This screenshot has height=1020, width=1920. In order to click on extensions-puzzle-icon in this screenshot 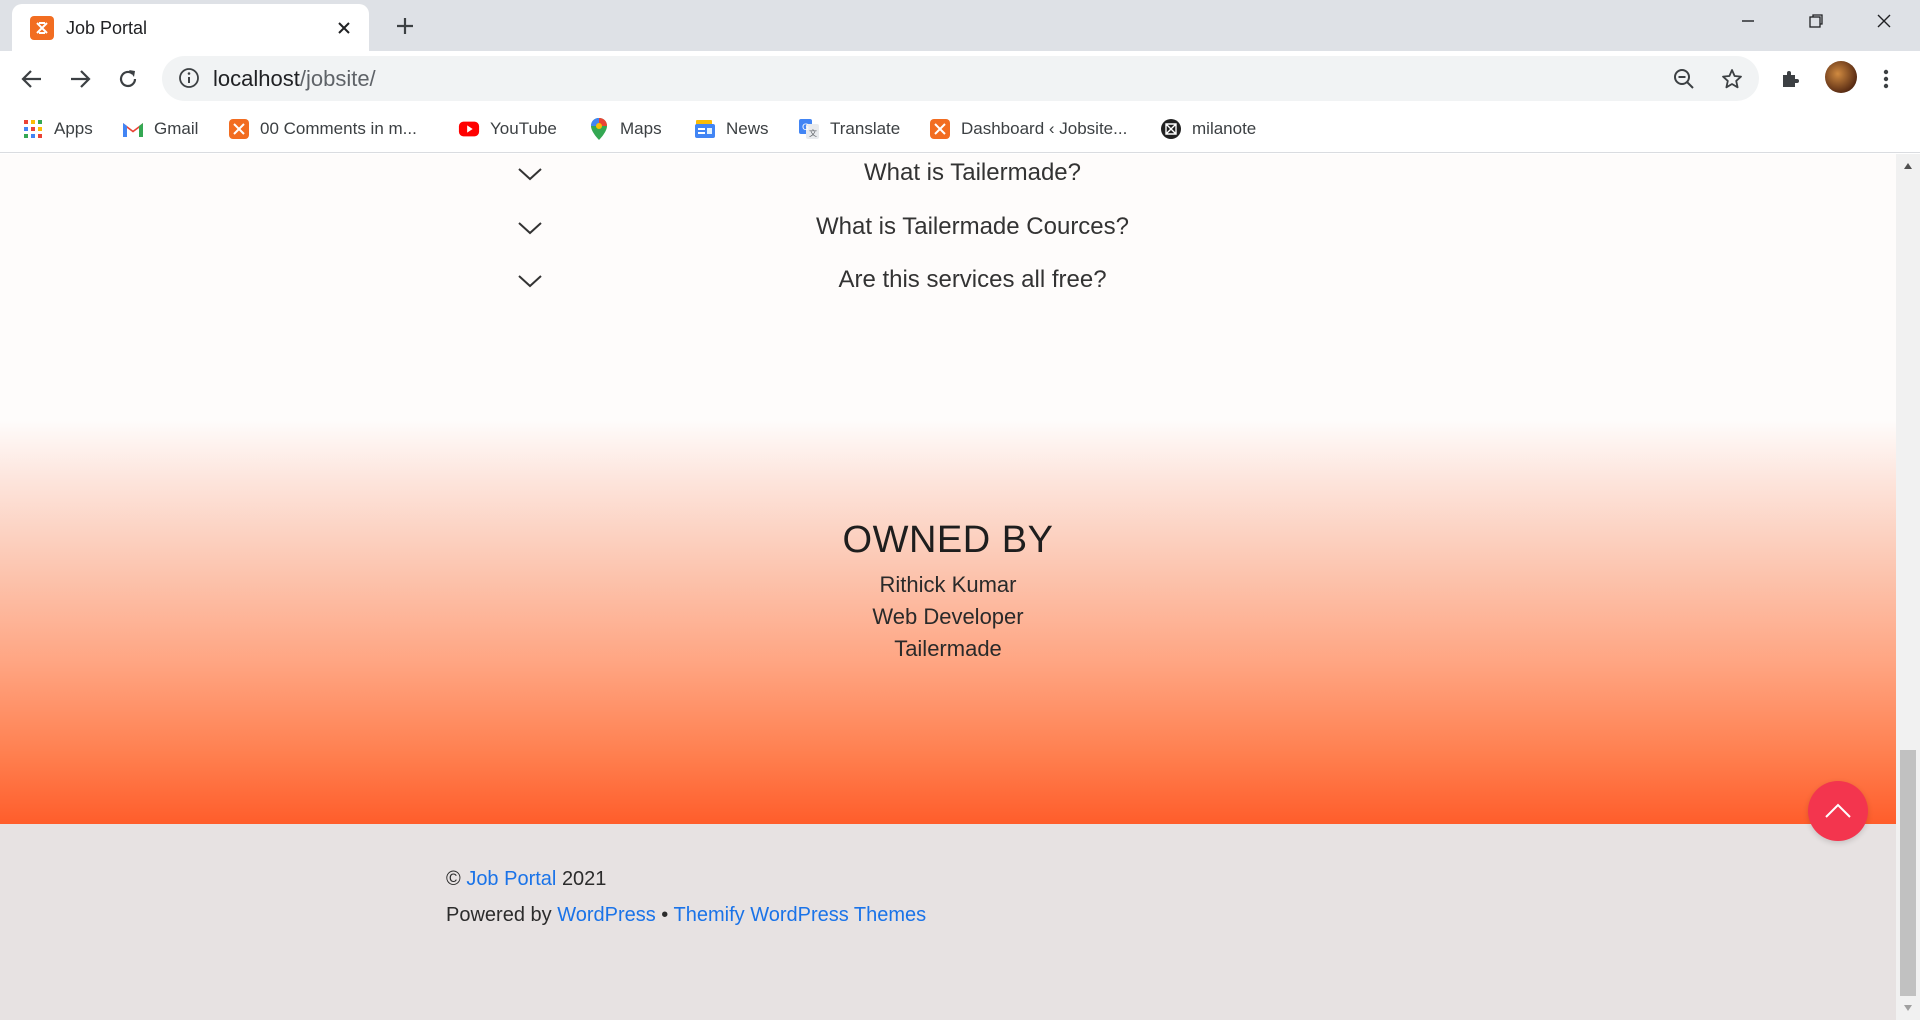, I will do `click(1790, 79)`.